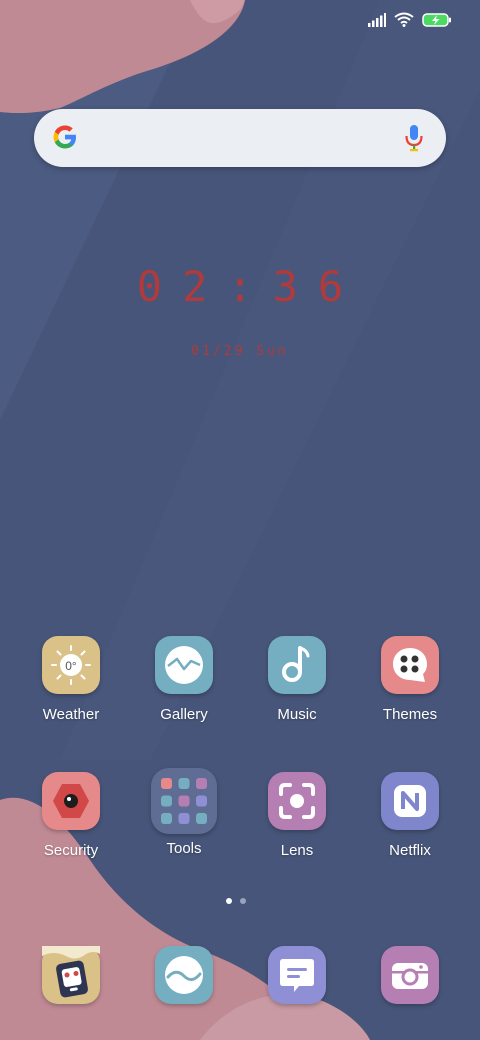  Describe the element at coordinates (377, 22) in the screenshot. I see `signal-icon` at that location.